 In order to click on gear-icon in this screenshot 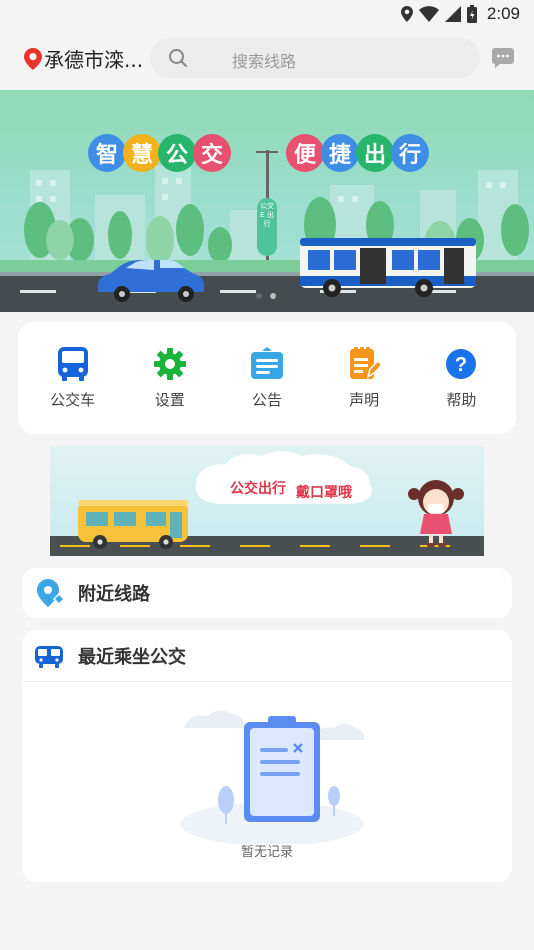, I will do `click(169, 363)`.